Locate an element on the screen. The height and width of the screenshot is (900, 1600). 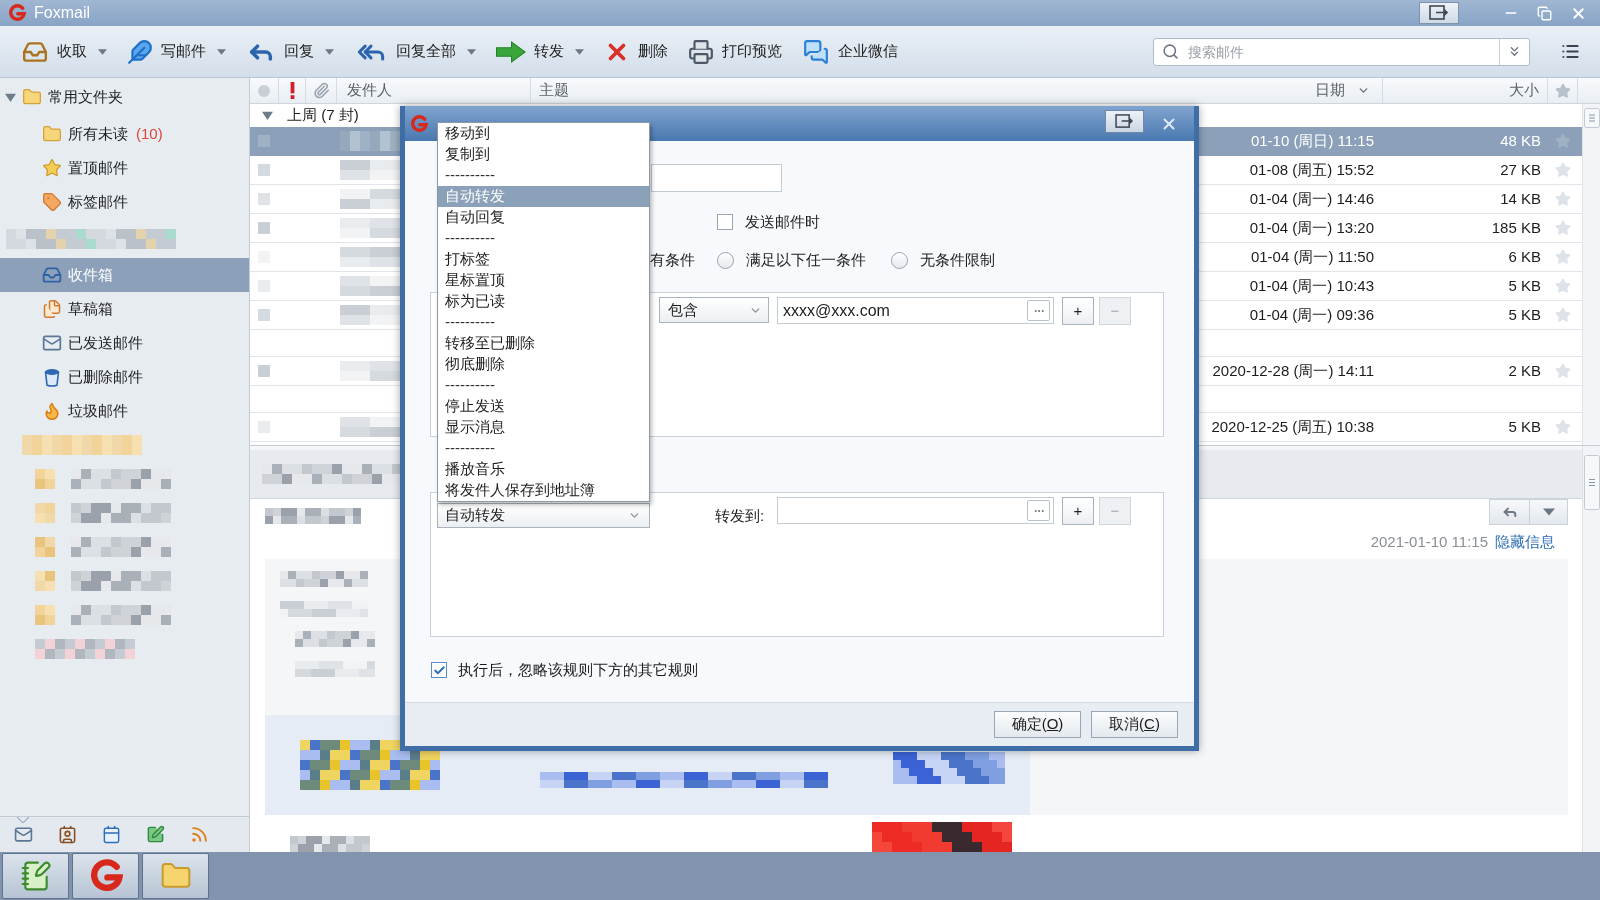
column-header: 日期 is located at coordinates (1330, 90).